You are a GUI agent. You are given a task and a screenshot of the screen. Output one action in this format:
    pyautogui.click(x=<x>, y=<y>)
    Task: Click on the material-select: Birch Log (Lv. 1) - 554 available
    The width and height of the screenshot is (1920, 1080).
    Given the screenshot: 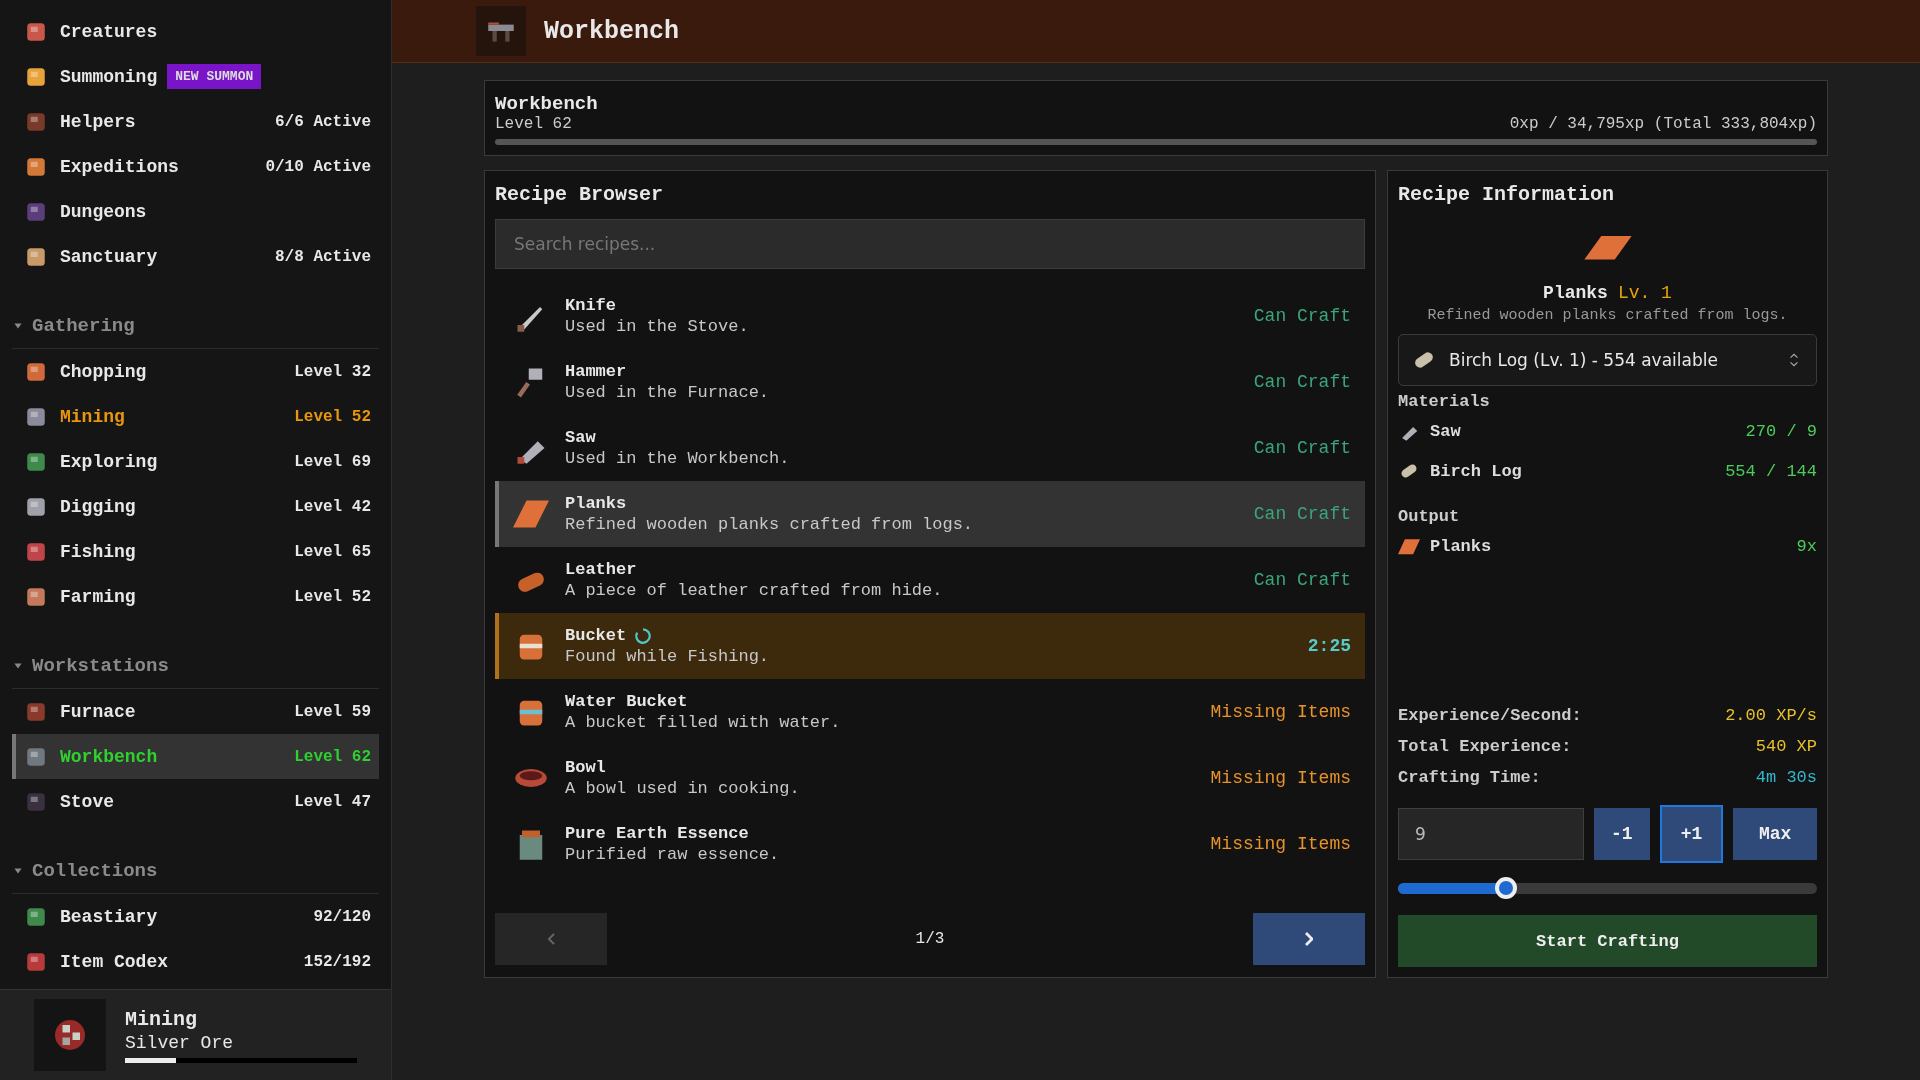 What is the action you would take?
    pyautogui.click(x=1607, y=360)
    